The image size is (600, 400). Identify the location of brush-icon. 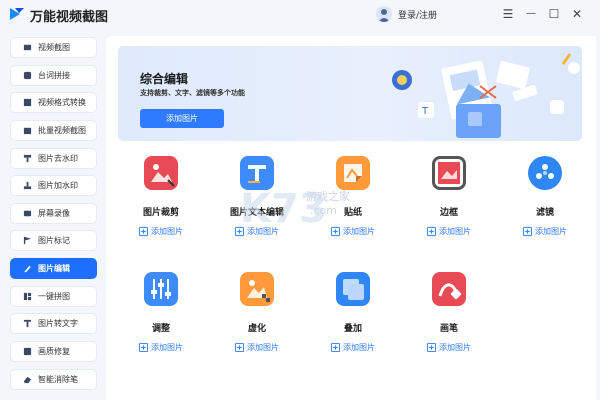
(449, 289).